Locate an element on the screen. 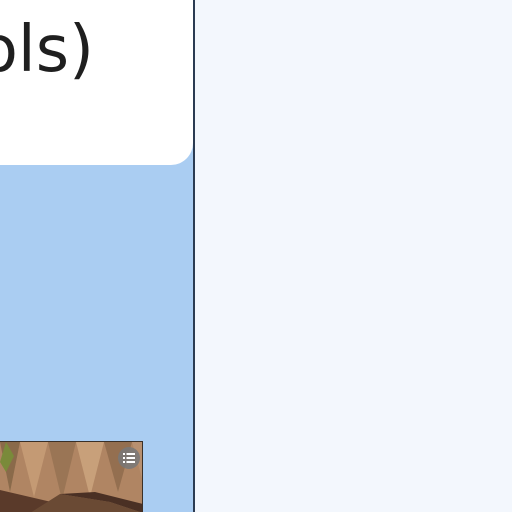  image-thumbnail is located at coordinates (71, 476).